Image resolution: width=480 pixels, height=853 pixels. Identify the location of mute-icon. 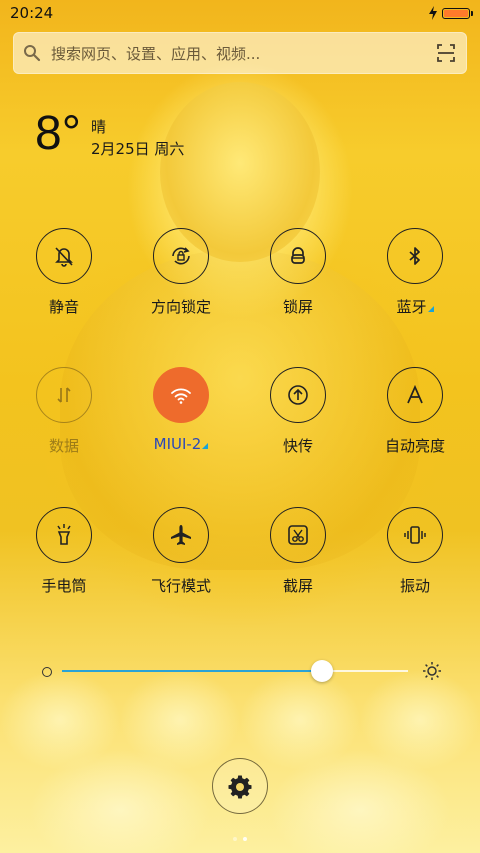
(64, 257).